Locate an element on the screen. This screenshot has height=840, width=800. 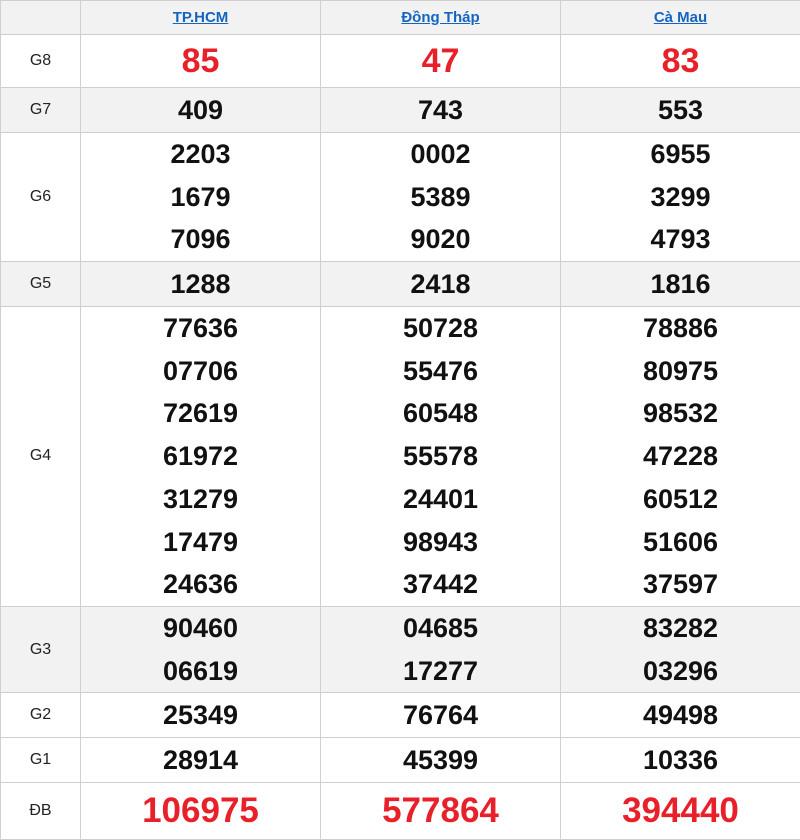
result-number: 60548 is located at coordinates (440, 413).